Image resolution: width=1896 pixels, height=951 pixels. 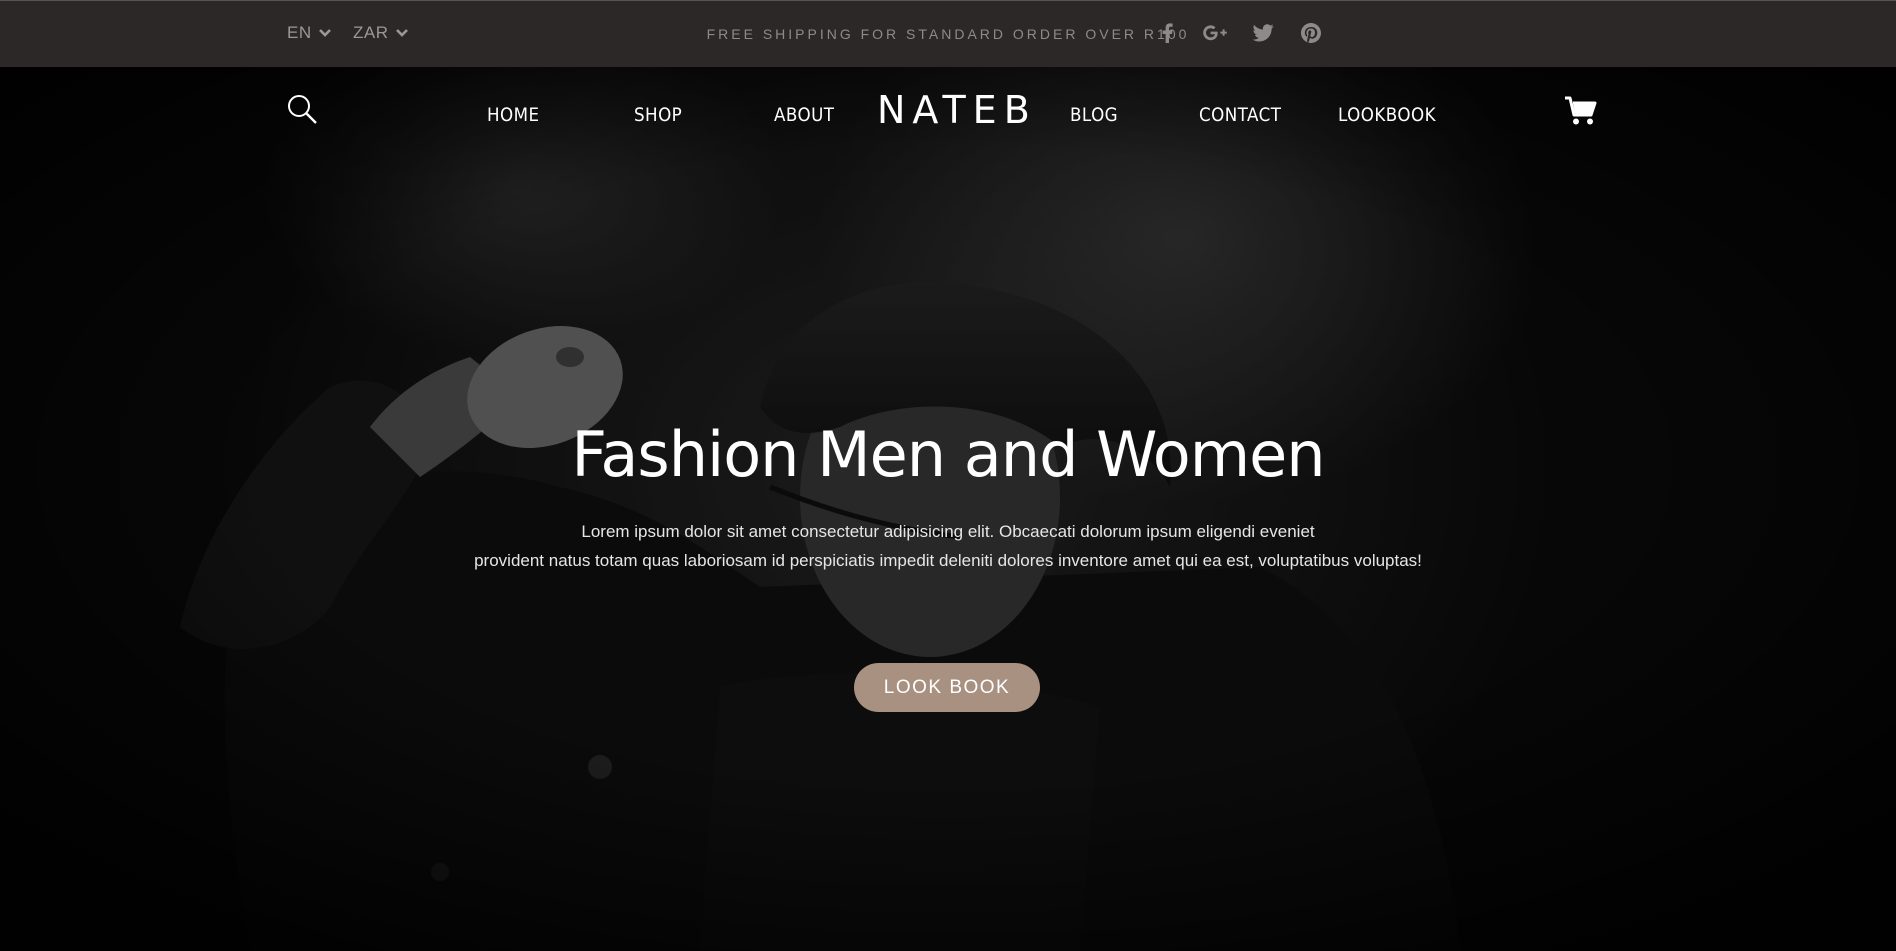 What do you see at coordinates (1387, 115) in the screenshot?
I see `nav-link-lookbook: LOOKBOOK` at bounding box center [1387, 115].